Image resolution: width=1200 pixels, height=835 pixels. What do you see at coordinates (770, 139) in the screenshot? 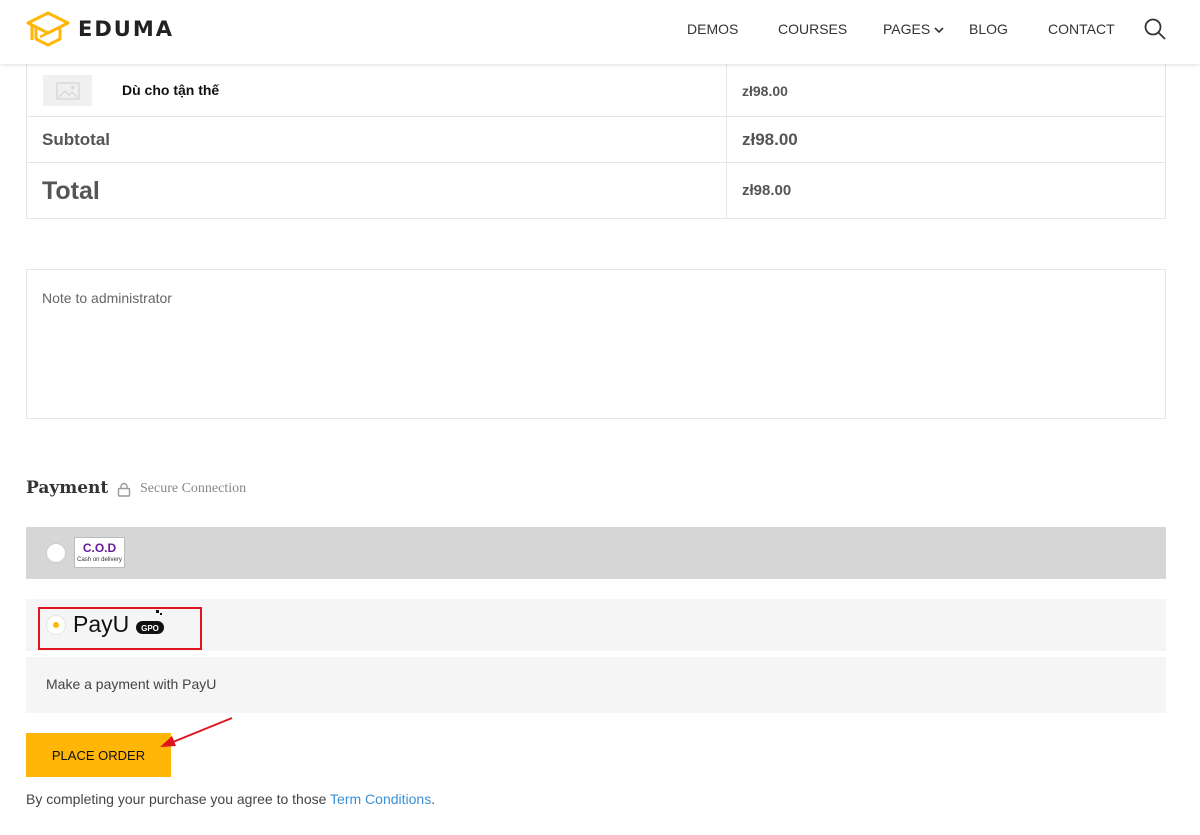
I see `subtotal-value: zł98.00` at bounding box center [770, 139].